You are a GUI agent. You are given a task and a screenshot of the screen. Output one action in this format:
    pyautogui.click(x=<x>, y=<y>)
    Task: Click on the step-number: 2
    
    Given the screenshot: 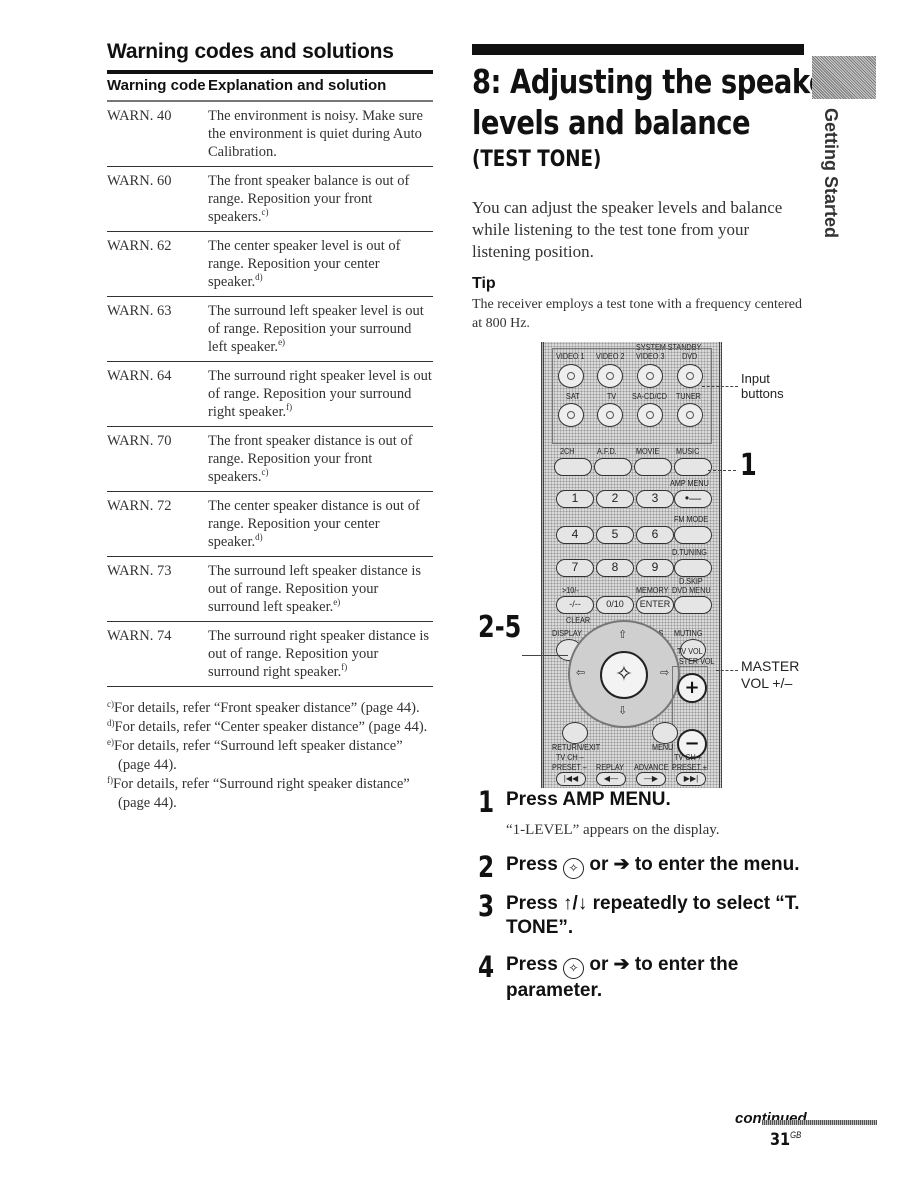 What is the action you would take?
    pyautogui.click(x=486, y=867)
    